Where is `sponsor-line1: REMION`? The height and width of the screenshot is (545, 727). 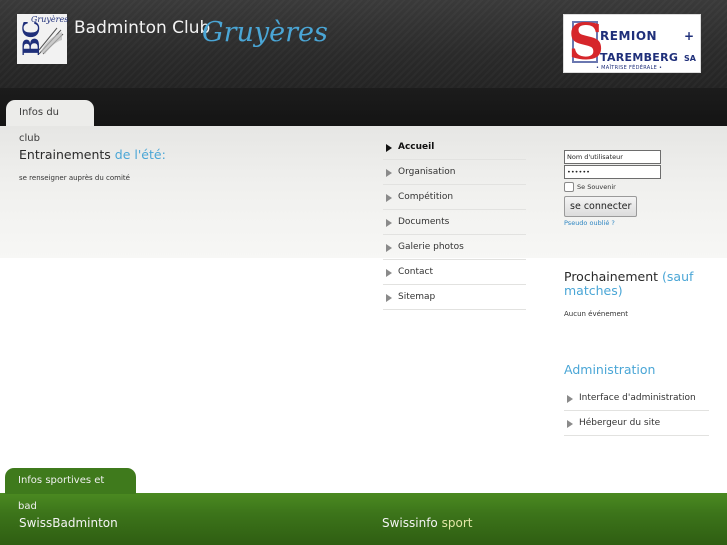
sponsor-line1: REMION is located at coordinates (629, 36).